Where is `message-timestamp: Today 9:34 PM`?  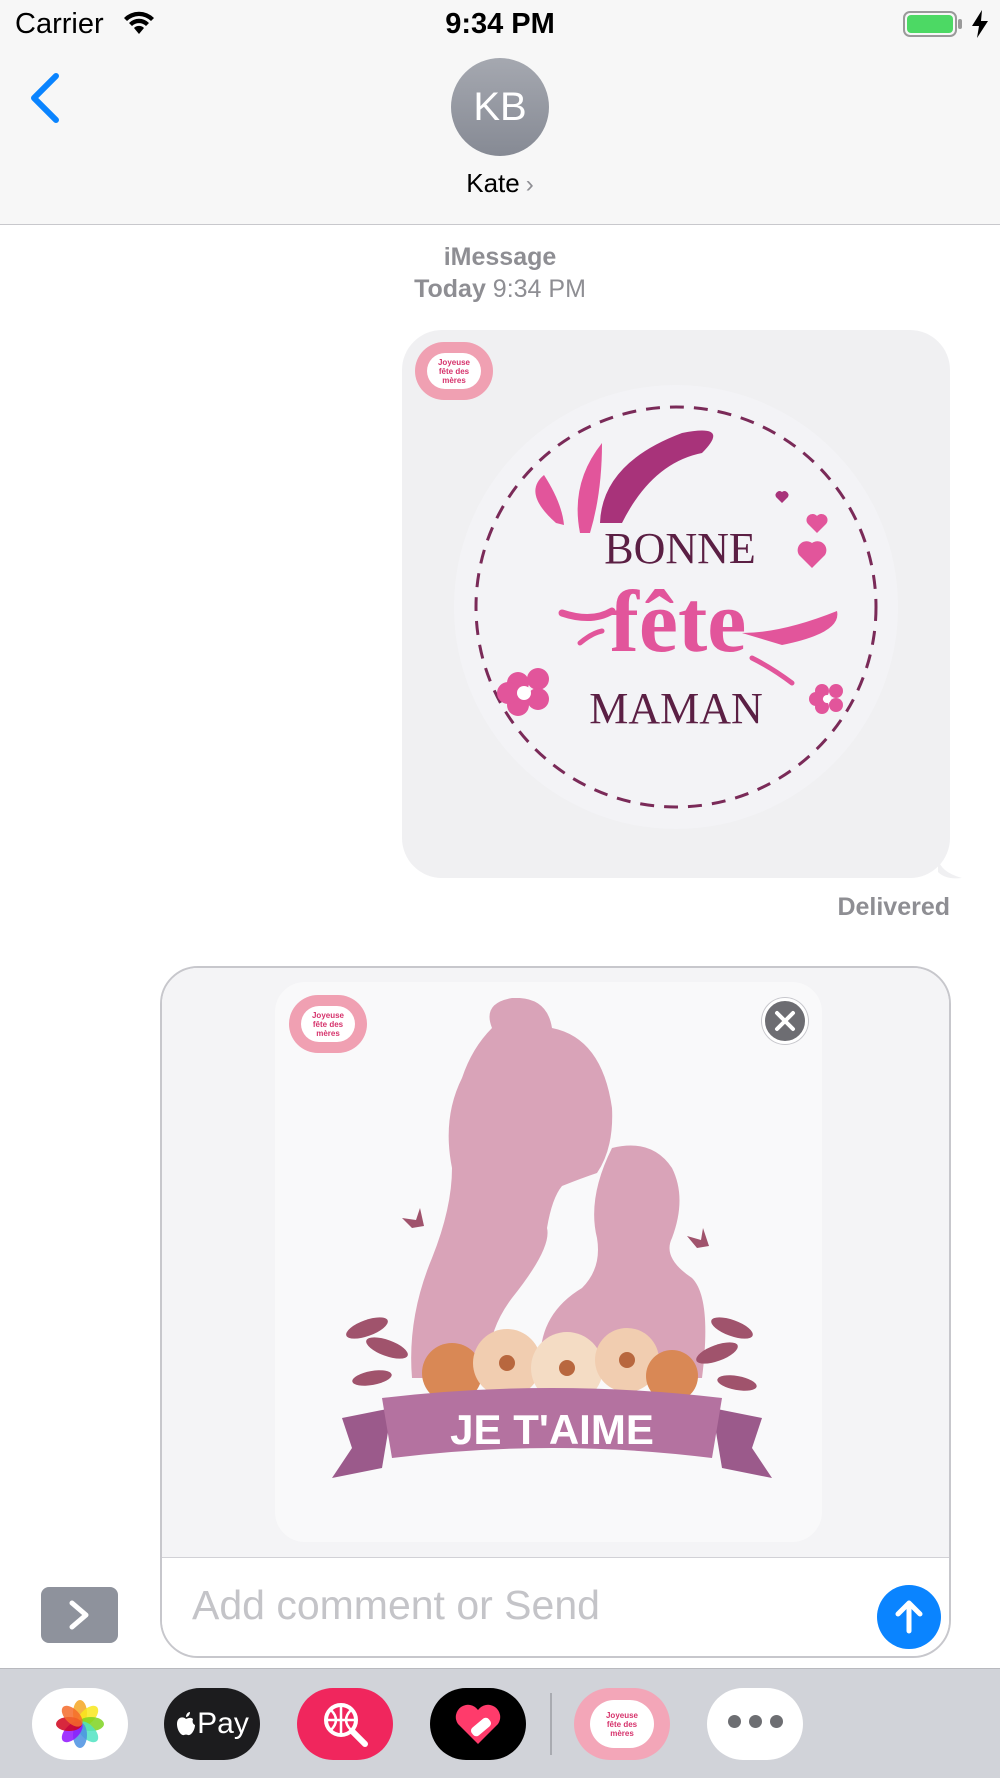 message-timestamp: Today 9:34 PM is located at coordinates (500, 289).